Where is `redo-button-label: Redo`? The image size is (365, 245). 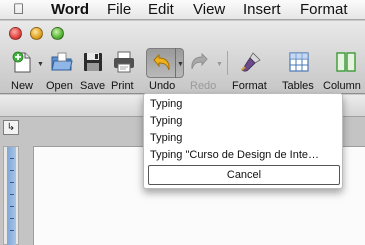 redo-button-label: Redo is located at coordinates (203, 86).